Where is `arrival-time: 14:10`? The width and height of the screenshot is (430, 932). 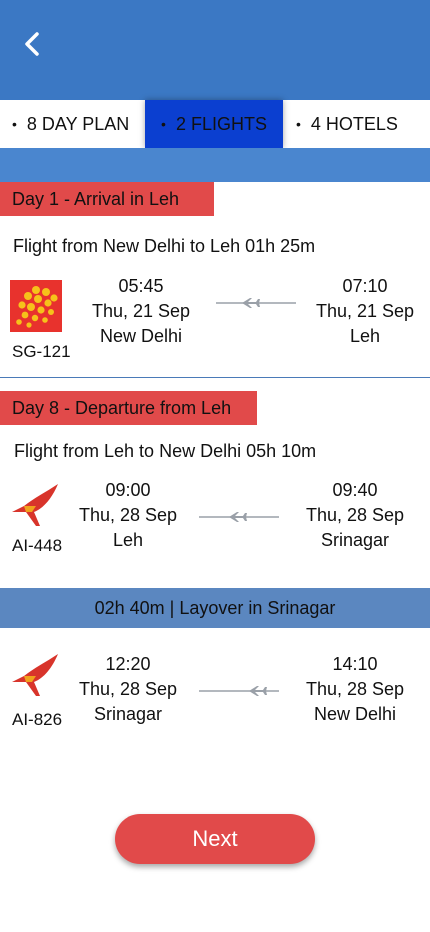
arrival-time: 14:10 is located at coordinates (355, 664).